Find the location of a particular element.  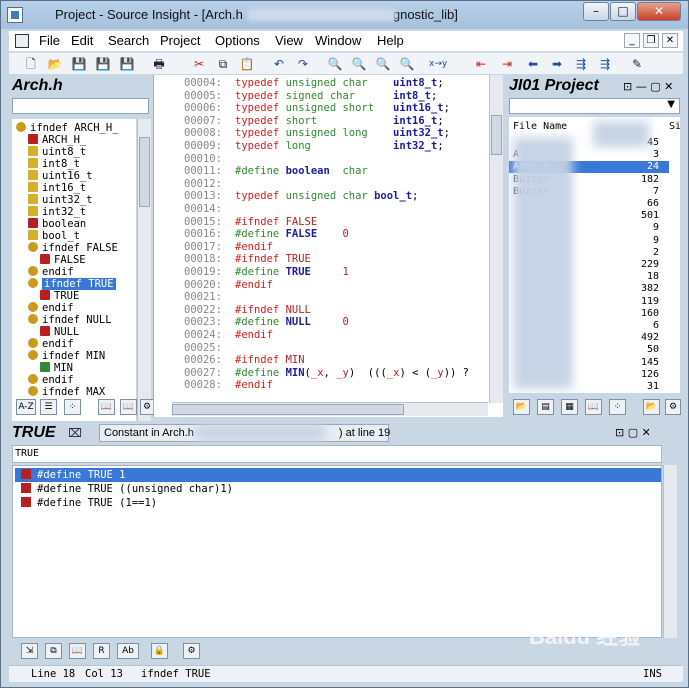

context-definition-row: #define TRUE ((unsigned char)1) is located at coordinates (338, 489).